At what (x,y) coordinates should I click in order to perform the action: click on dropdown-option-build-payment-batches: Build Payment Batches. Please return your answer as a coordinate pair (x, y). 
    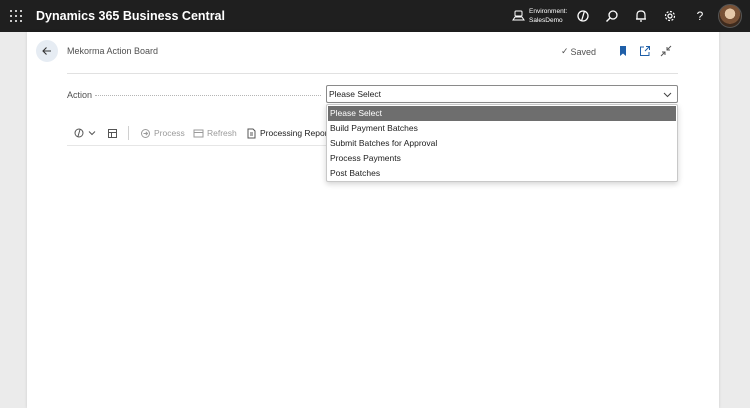
    Looking at the image, I should click on (502, 128).